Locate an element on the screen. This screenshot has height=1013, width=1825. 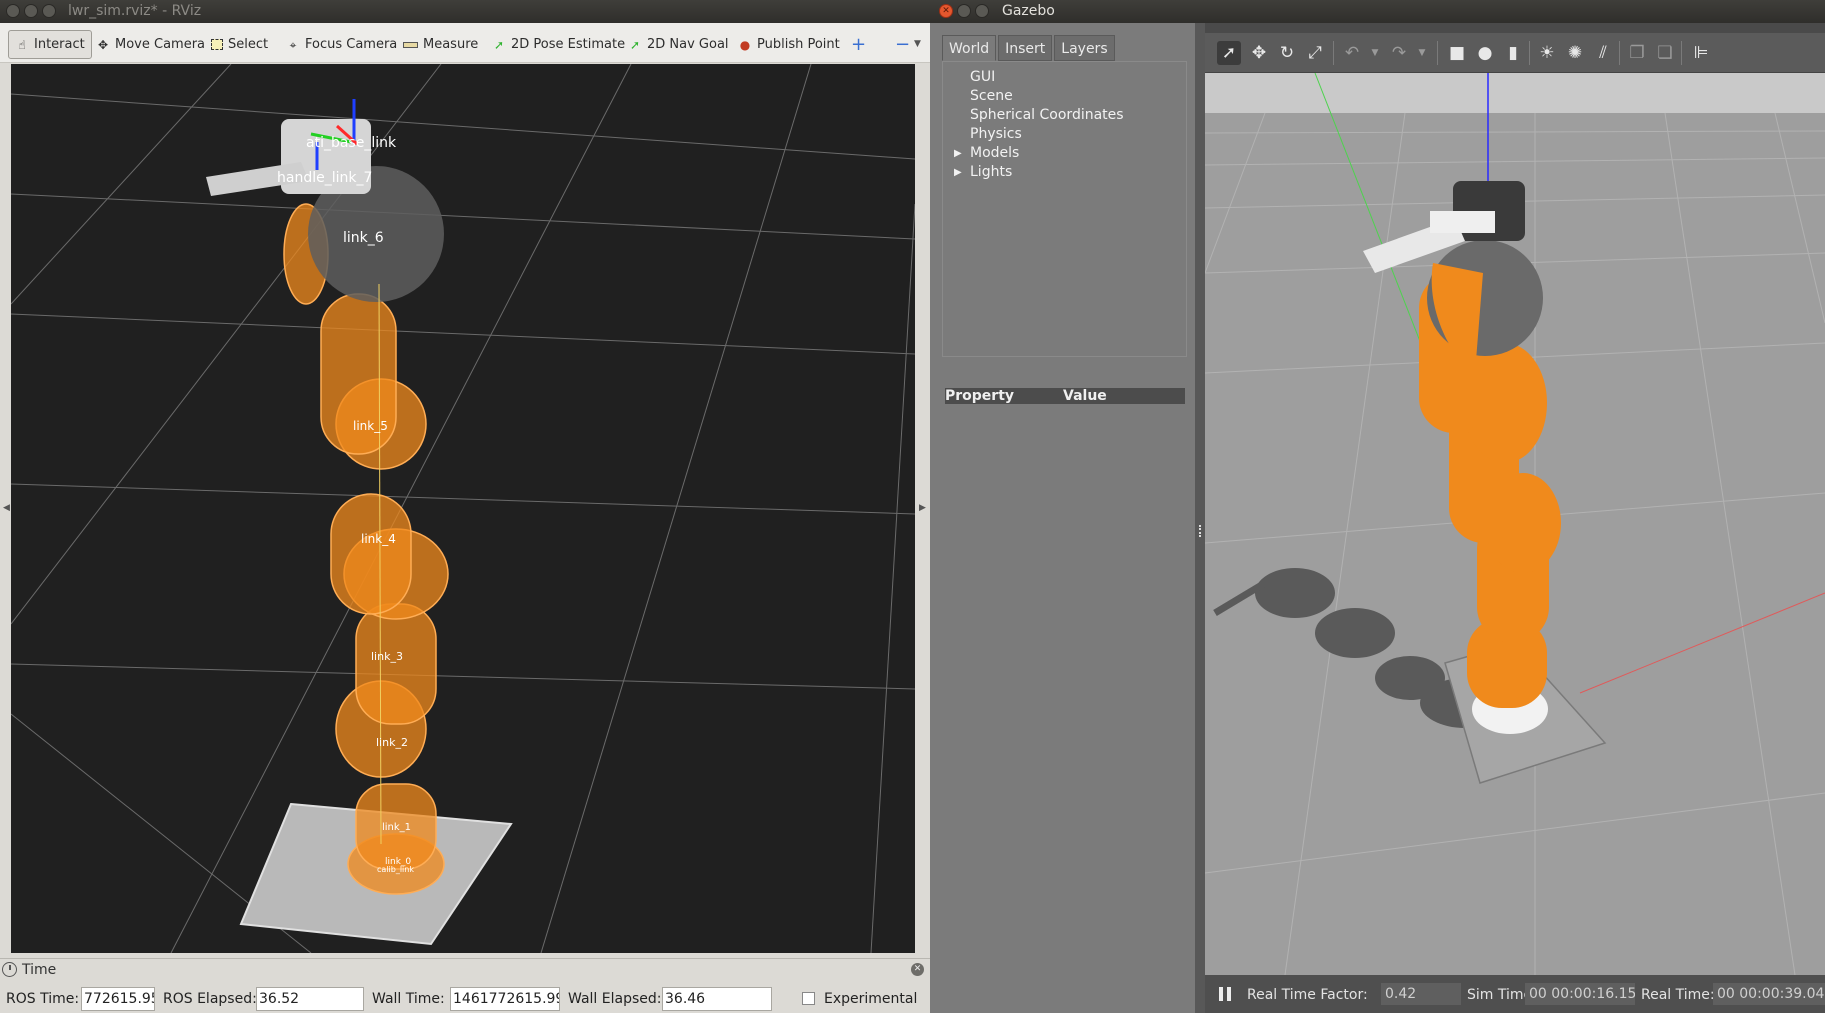
pose-estimate-tool-button: ➚ 2D Pose Estimate is located at coordinates (558, 44).